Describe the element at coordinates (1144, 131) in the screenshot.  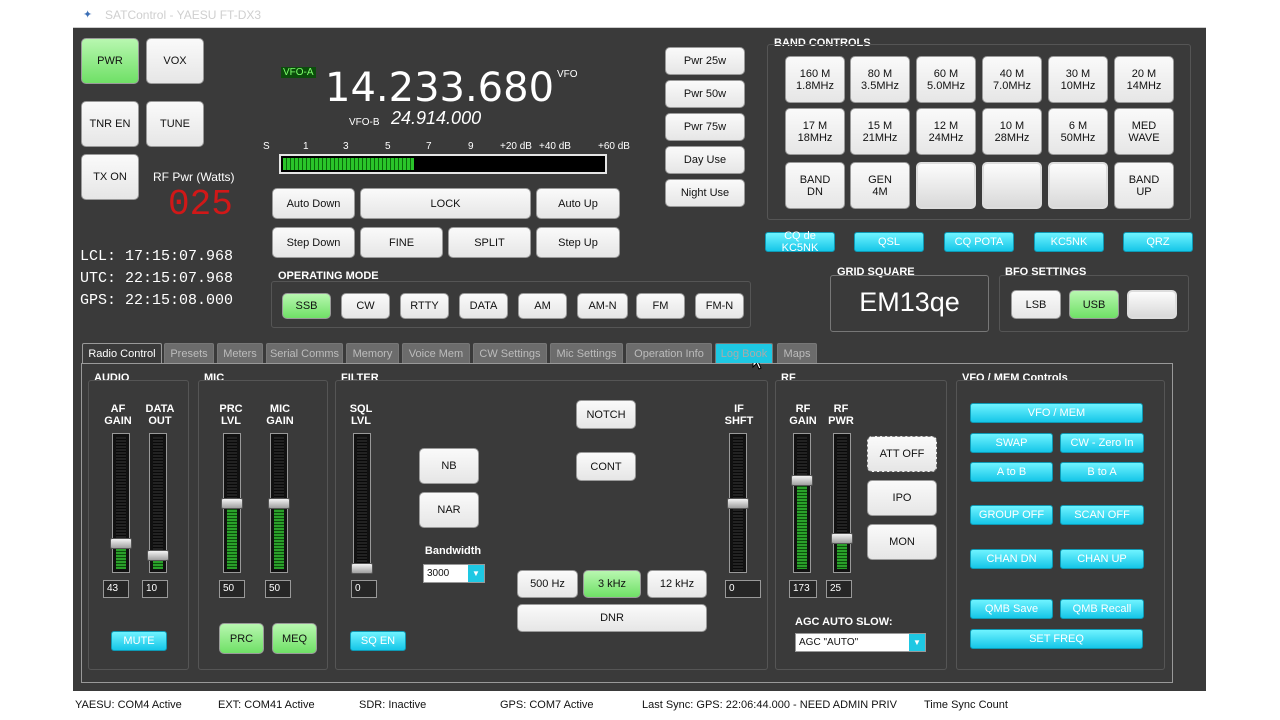
I see `band-button-med: MED WAVE` at that location.